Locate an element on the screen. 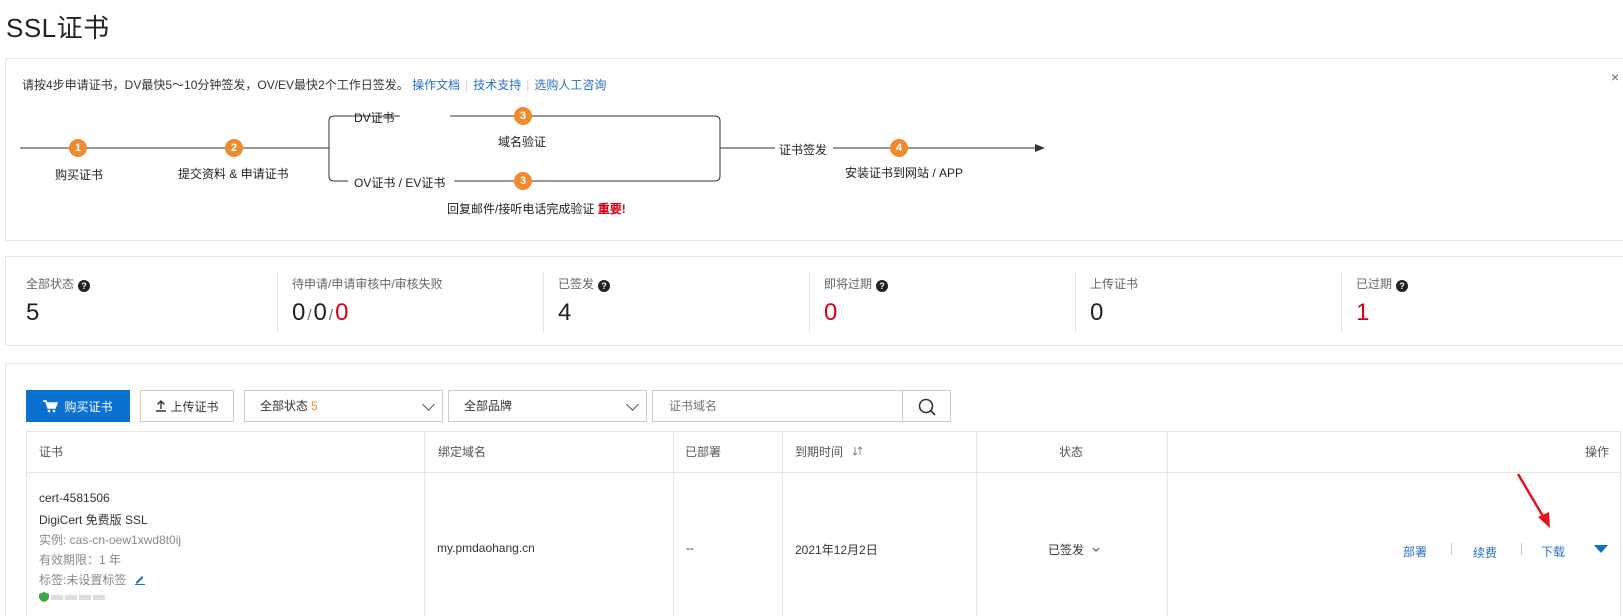 The image size is (1623, 616). upload-cert-button: 上传证书 is located at coordinates (187, 406).